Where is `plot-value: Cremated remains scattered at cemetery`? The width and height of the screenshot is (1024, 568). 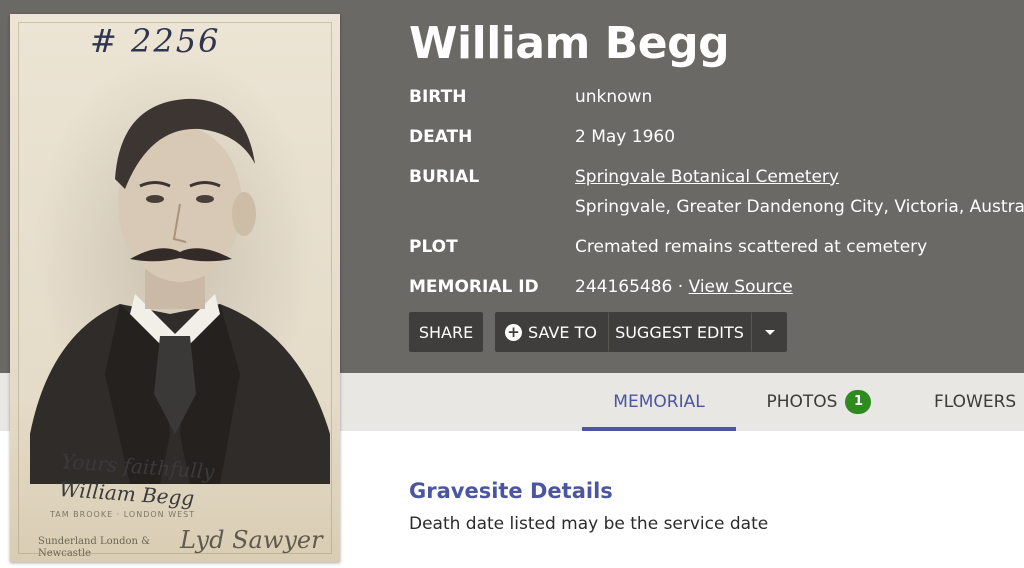
plot-value: Cremated remains scattered at cemetery is located at coordinates (751, 247).